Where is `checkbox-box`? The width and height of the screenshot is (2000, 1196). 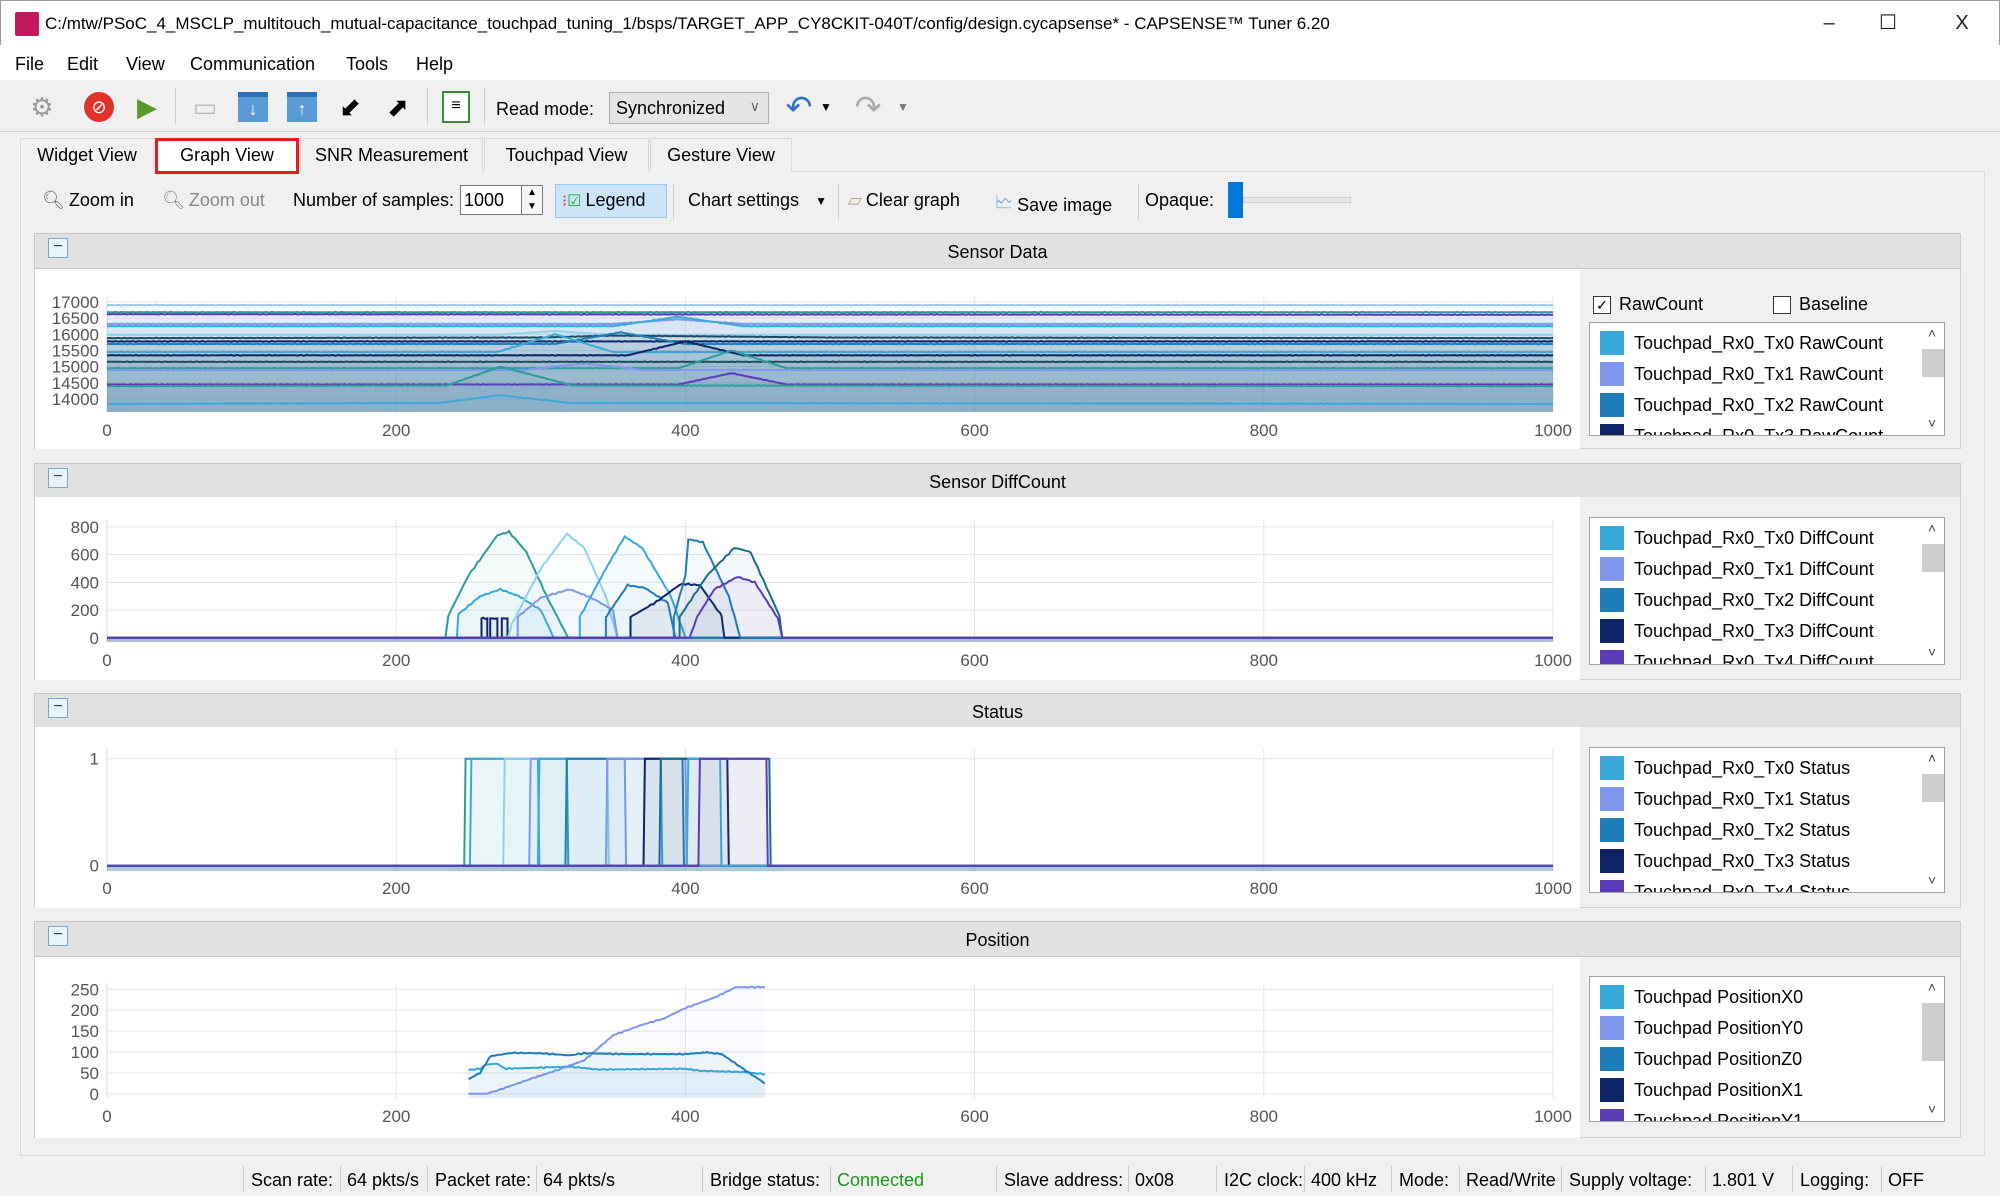 checkbox-box is located at coordinates (1782, 304).